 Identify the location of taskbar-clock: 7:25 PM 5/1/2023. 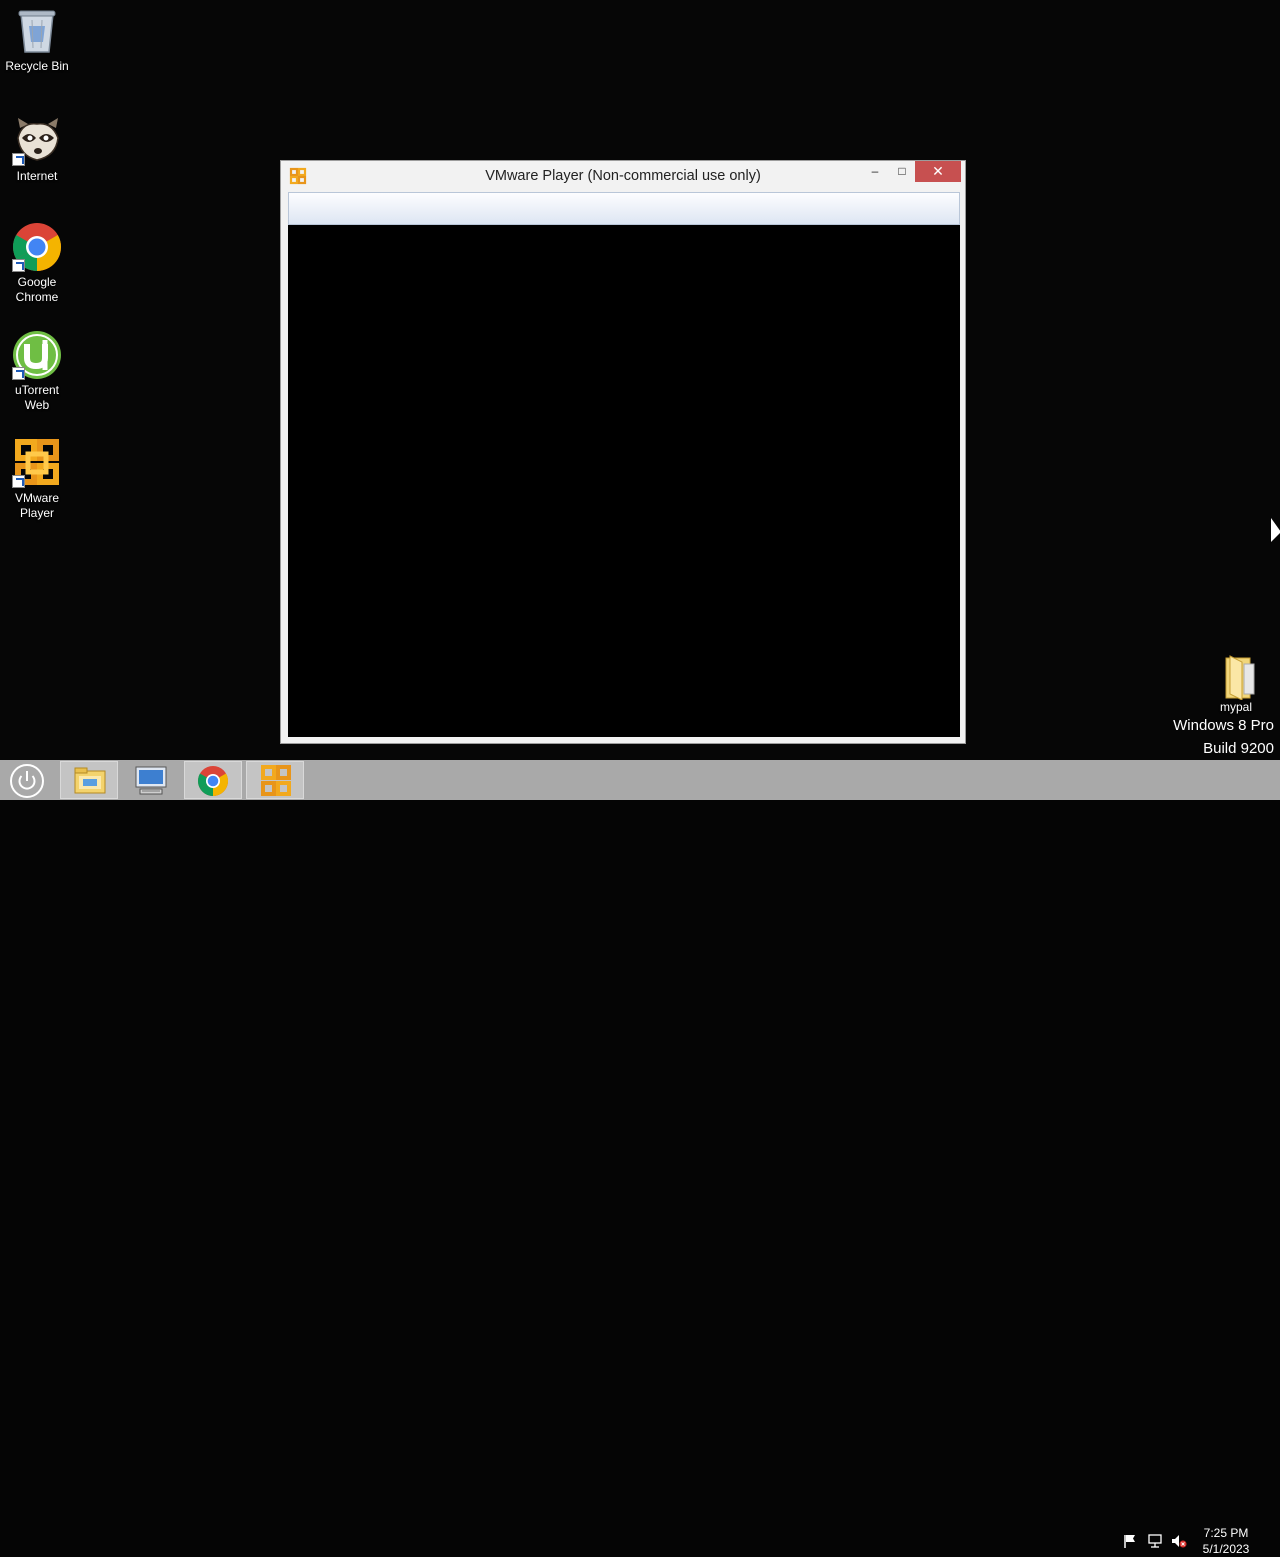
(1226, 1541).